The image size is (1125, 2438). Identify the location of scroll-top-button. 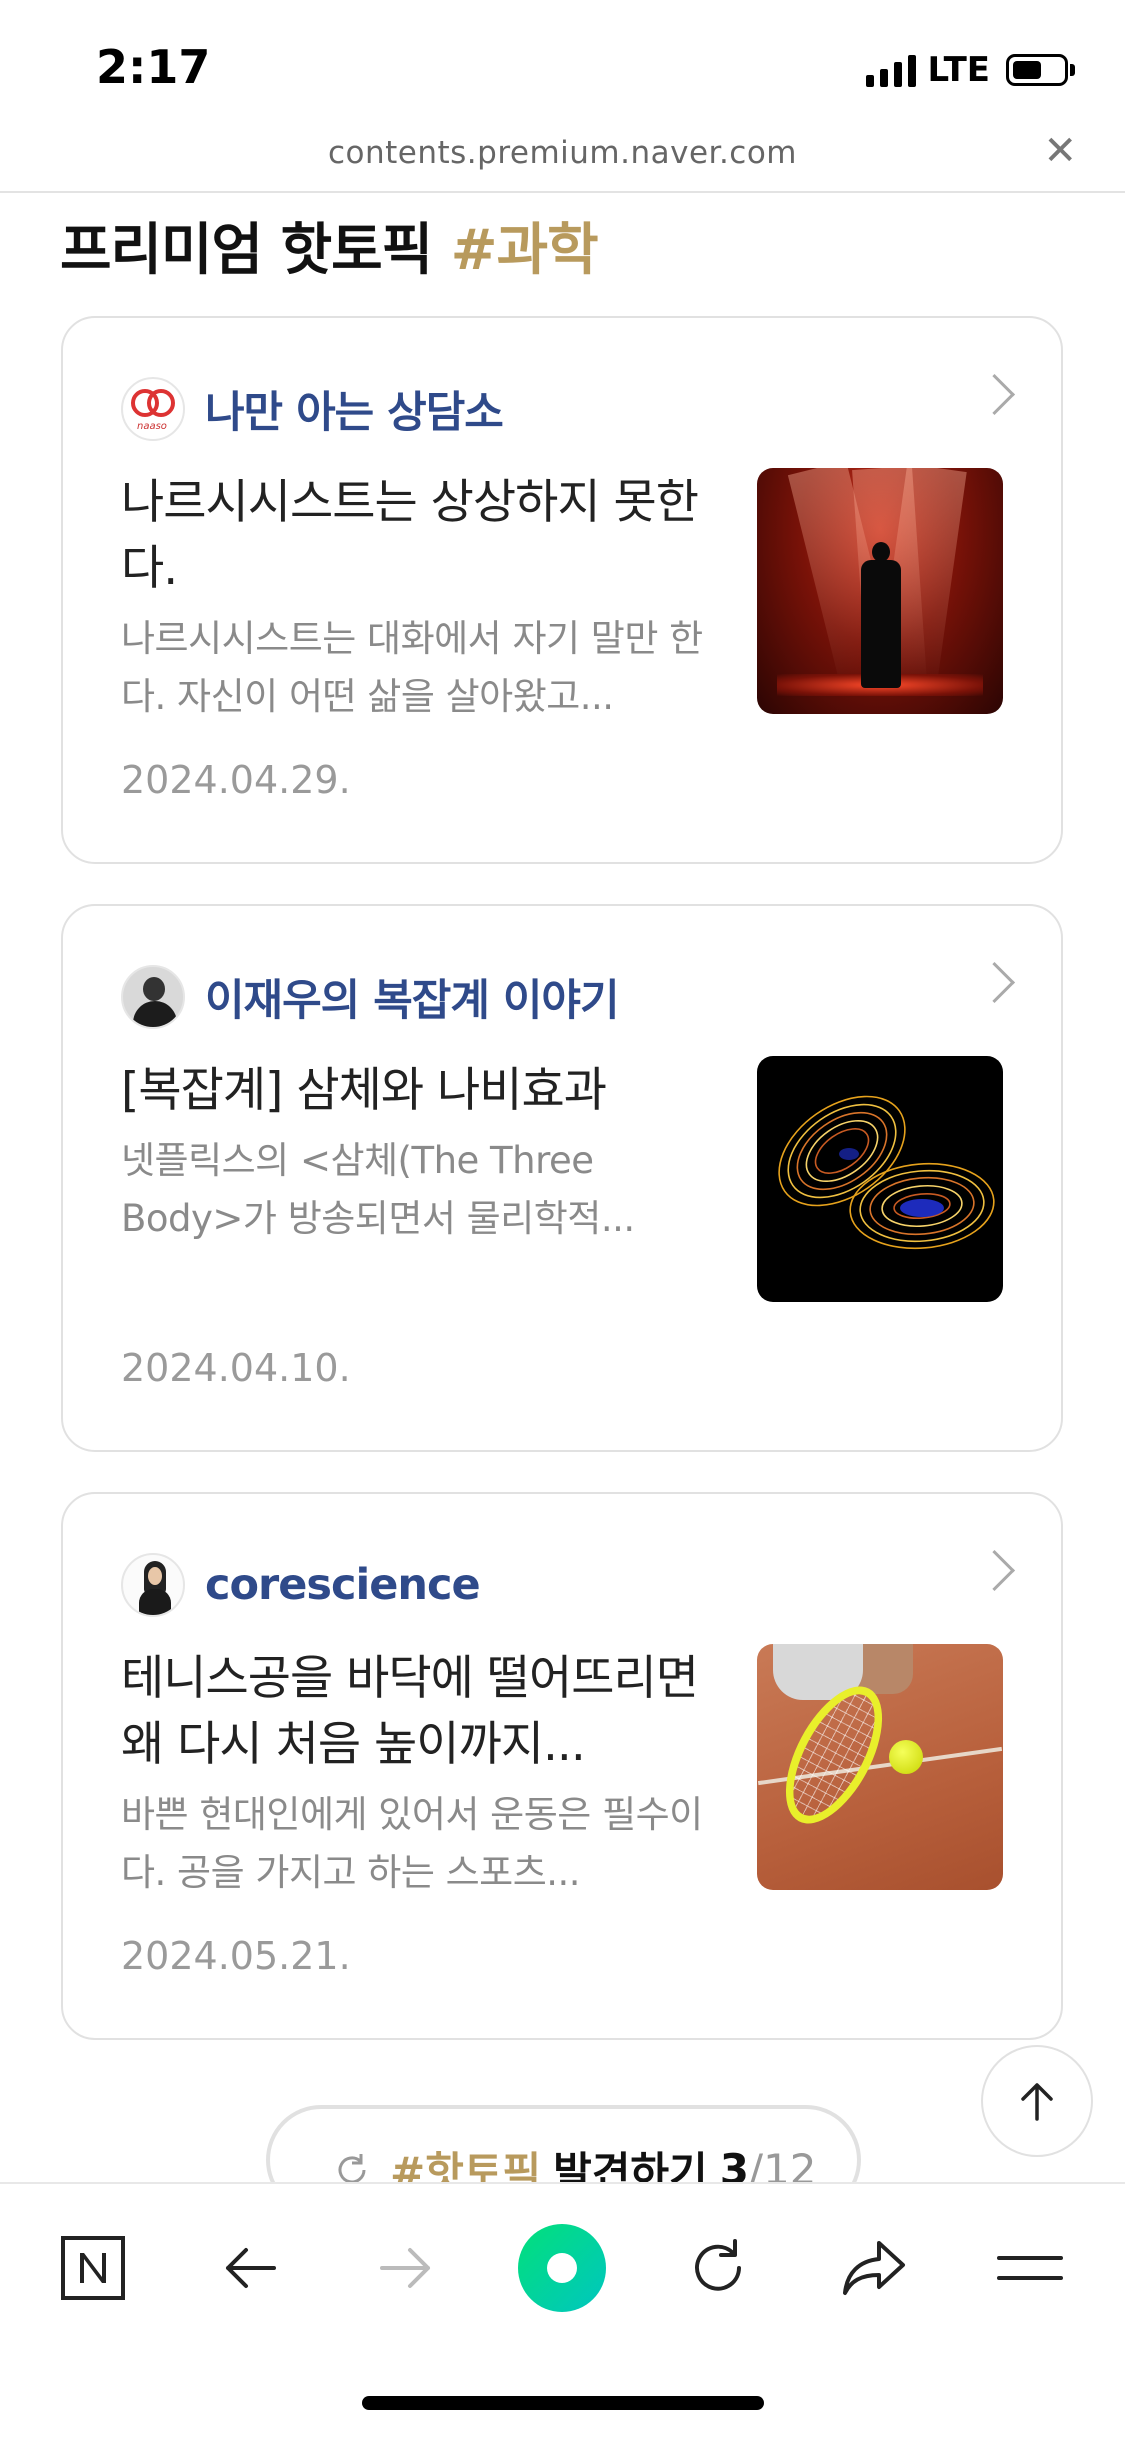
(1037, 2101).